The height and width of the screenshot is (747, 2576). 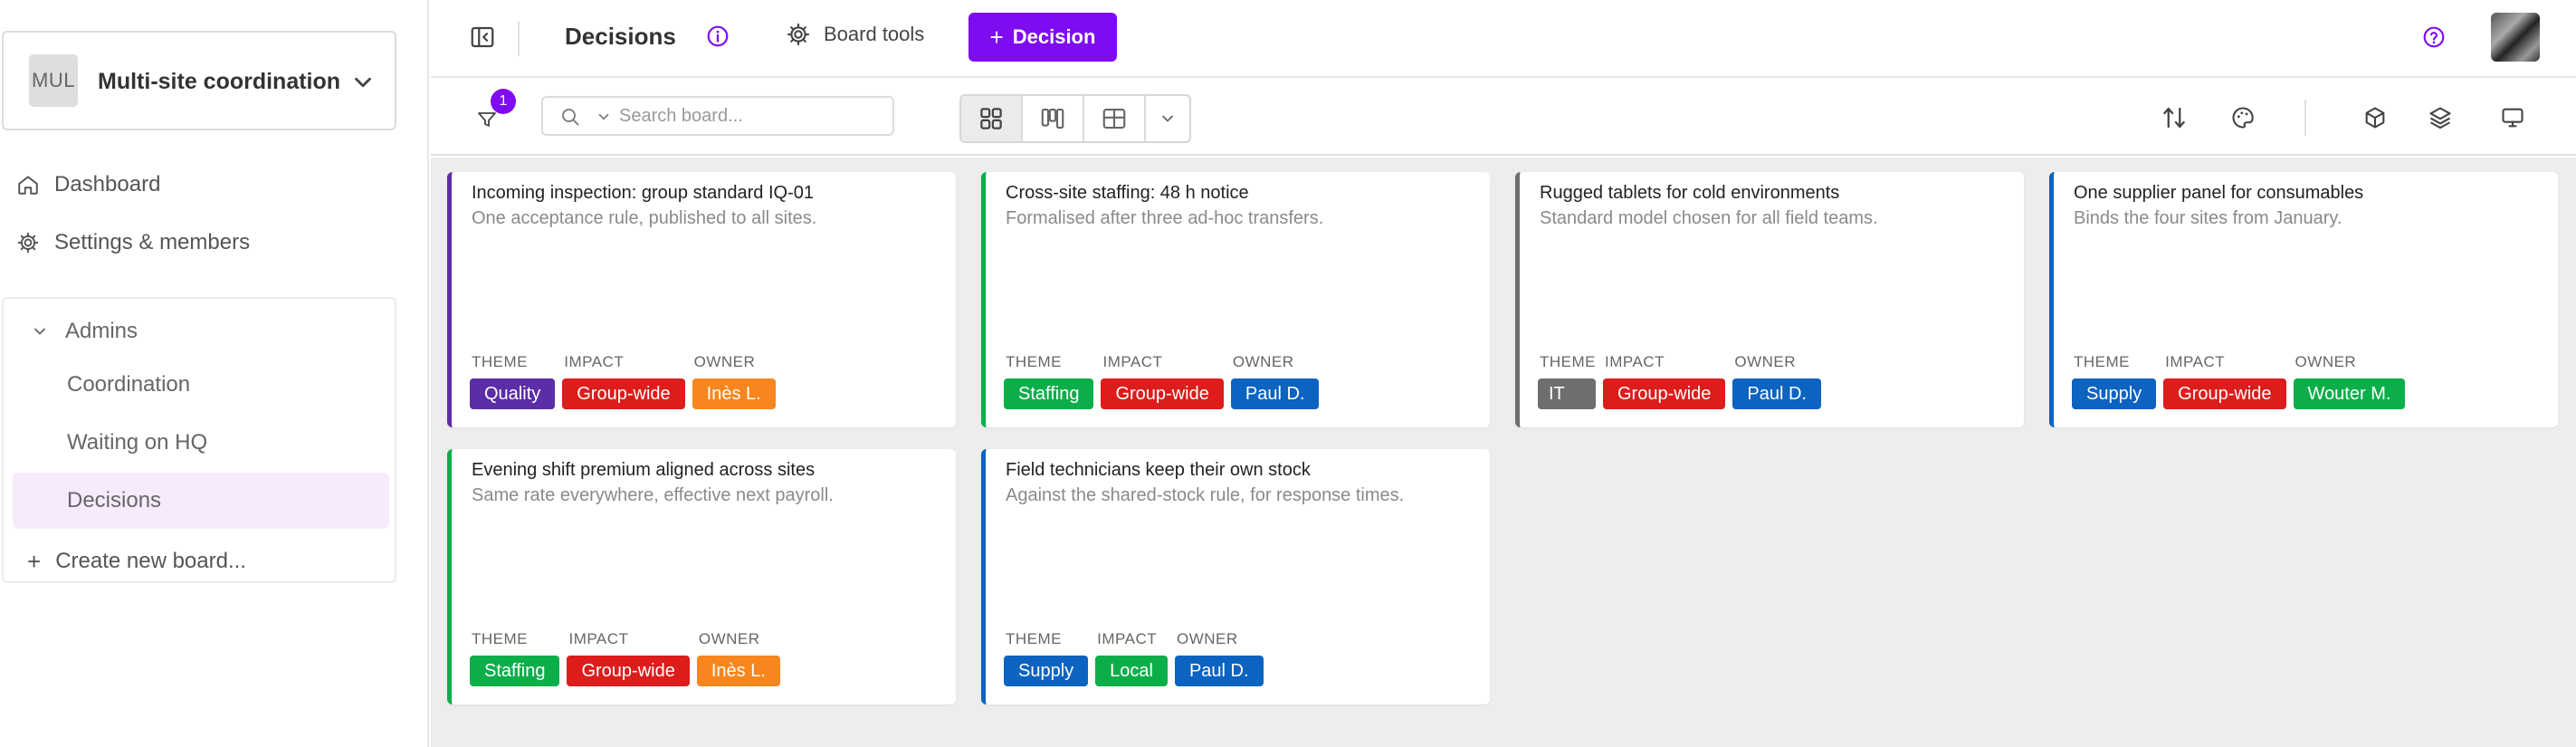 I want to click on view-table-button, so click(x=1115, y=118).